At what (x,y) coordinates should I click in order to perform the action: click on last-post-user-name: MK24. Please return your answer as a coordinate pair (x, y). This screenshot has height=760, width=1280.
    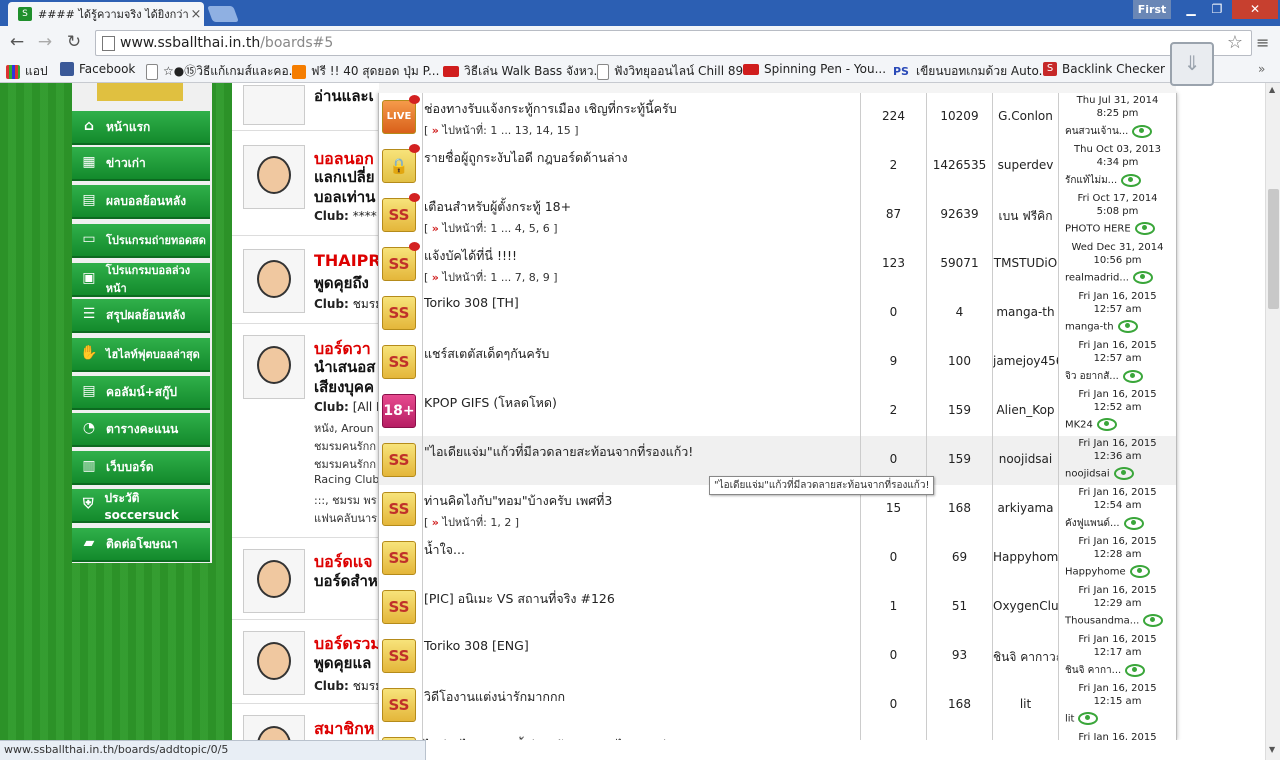
    Looking at the image, I should click on (1079, 425).